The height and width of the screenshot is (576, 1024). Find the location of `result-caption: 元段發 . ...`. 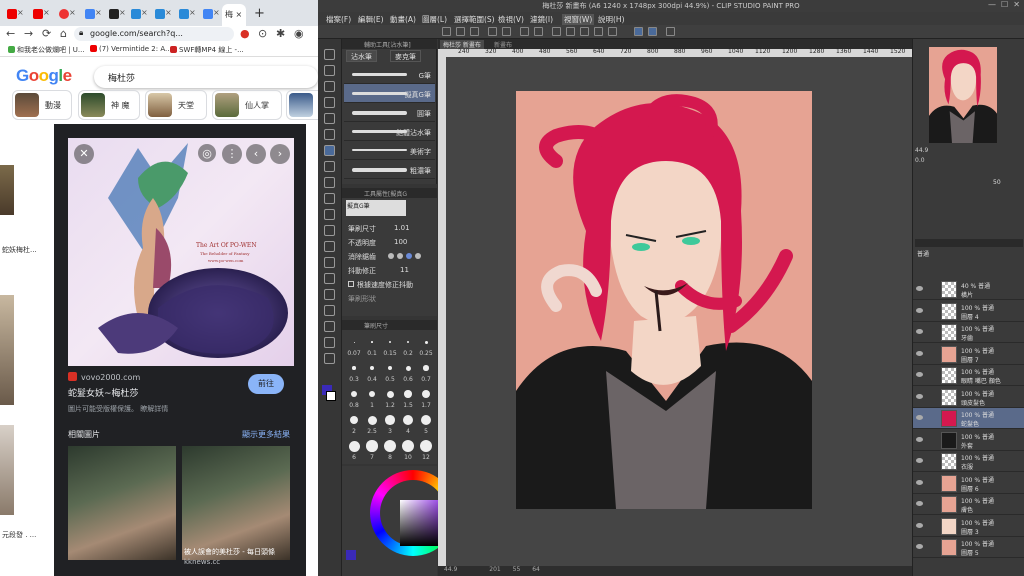

result-caption: 元段發 . ... is located at coordinates (19, 535).